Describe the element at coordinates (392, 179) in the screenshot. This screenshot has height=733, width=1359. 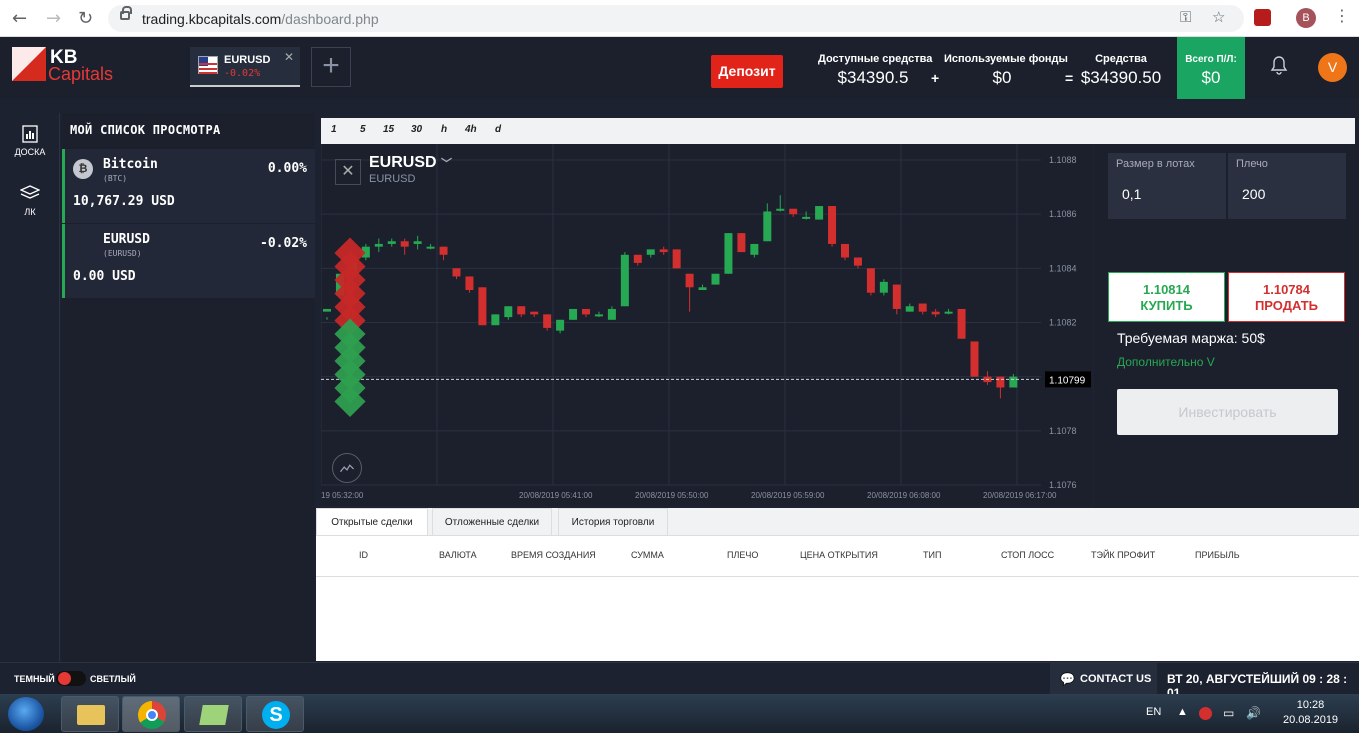
I see `chart-subtitle: EURUSD` at that location.